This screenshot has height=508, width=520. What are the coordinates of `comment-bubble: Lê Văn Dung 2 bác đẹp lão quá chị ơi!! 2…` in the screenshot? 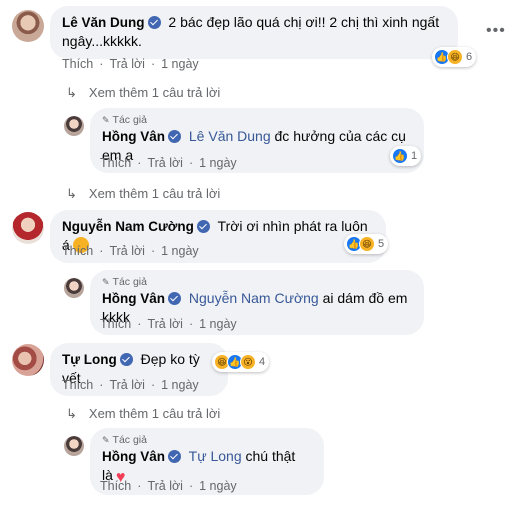 It's located at (254, 32).